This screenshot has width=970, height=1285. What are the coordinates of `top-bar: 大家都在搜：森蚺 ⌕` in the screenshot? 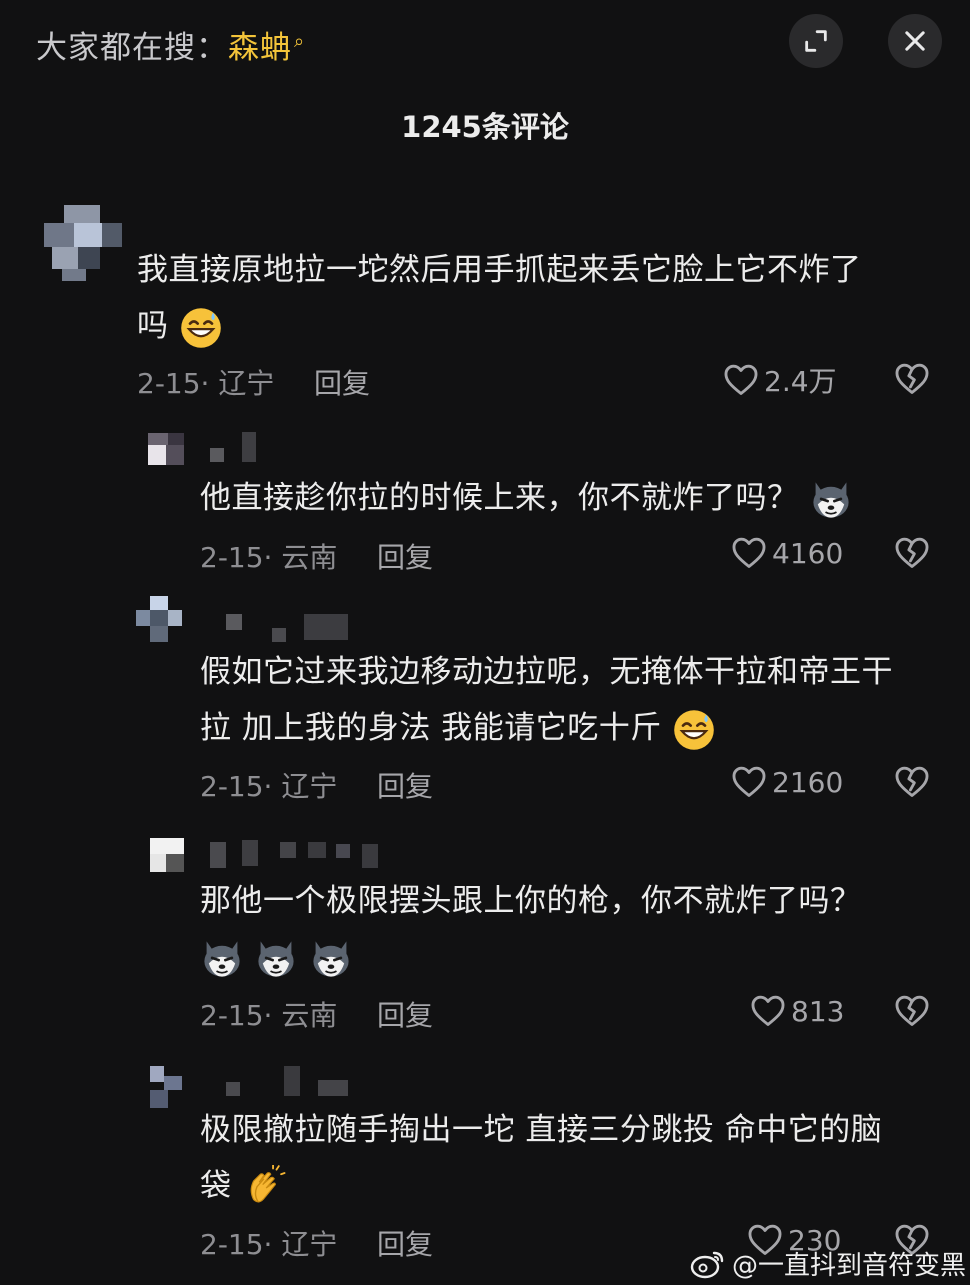 It's located at (485, 45).